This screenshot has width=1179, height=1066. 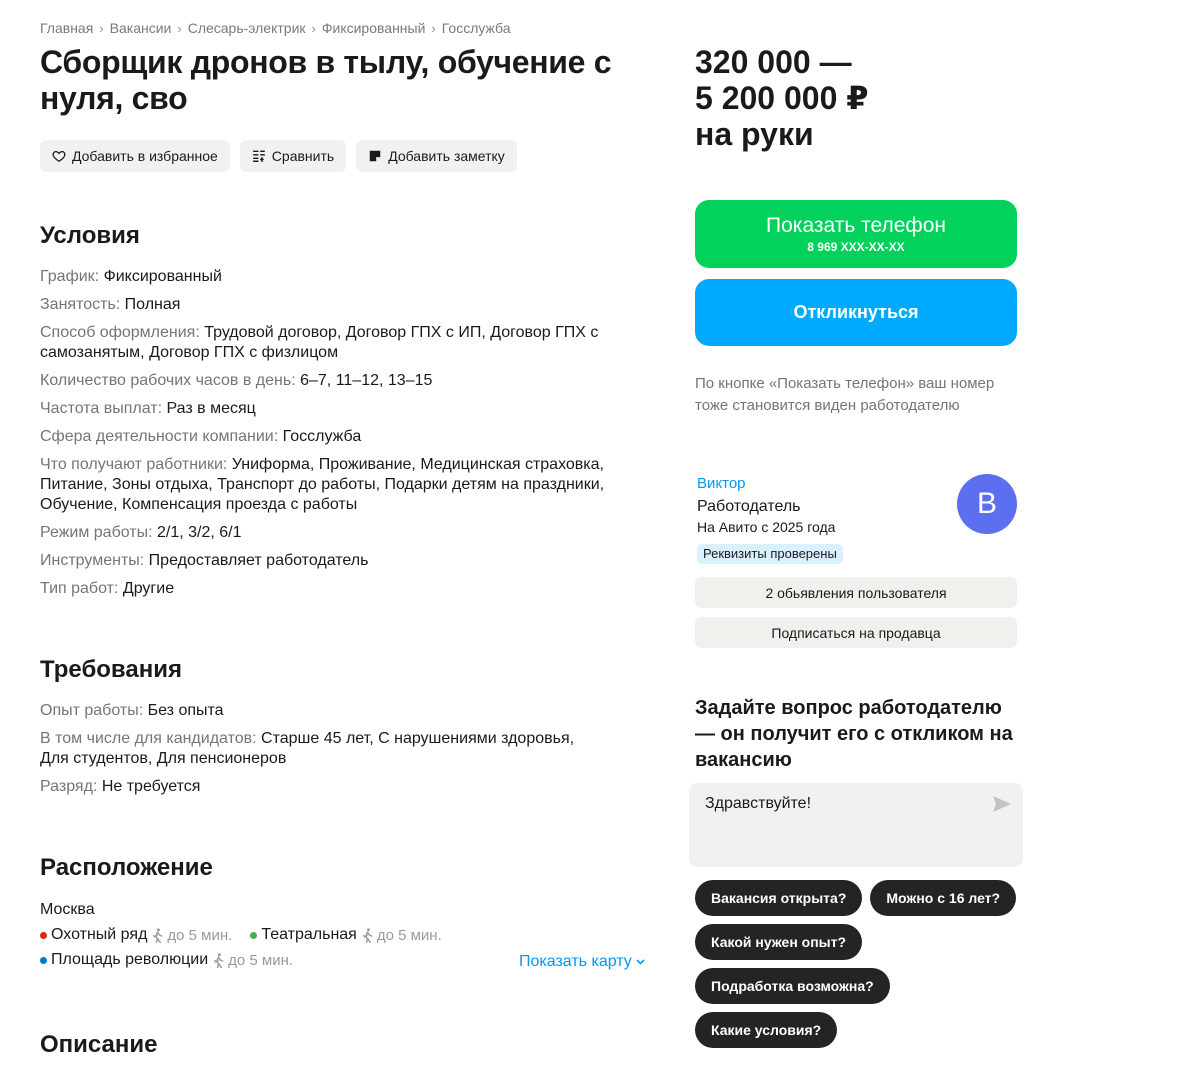 What do you see at coordinates (130, 959) in the screenshot?
I see `metro-station-name: Площадь революции` at bounding box center [130, 959].